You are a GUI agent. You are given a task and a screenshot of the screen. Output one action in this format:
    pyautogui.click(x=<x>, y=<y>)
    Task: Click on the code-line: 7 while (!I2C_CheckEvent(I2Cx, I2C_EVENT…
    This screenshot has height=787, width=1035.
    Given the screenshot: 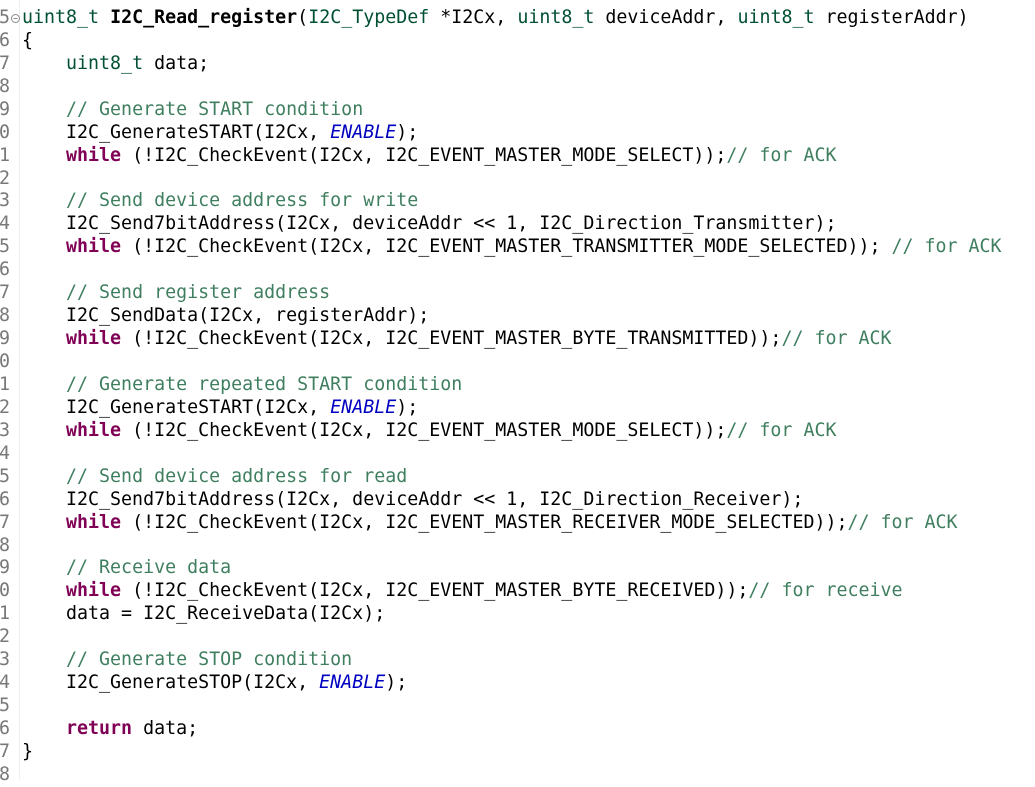 What is the action you would take?
    pyautogui.click(x=517, y=523)
    